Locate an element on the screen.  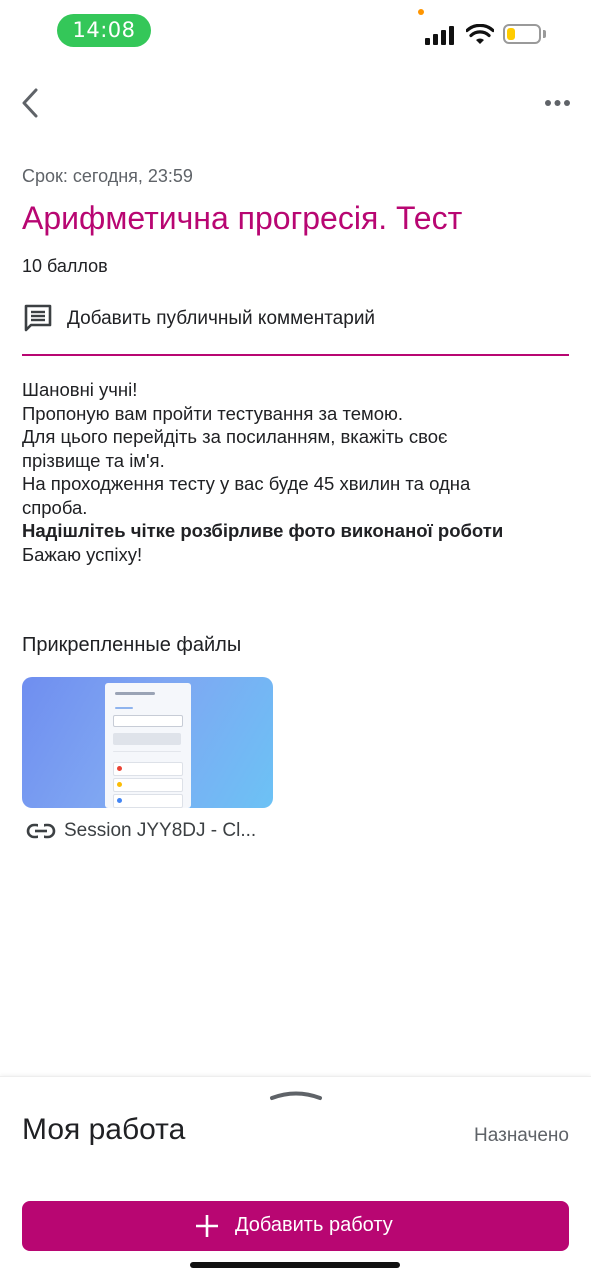
status-time: 14:08 is located at coordinates (104, 30).